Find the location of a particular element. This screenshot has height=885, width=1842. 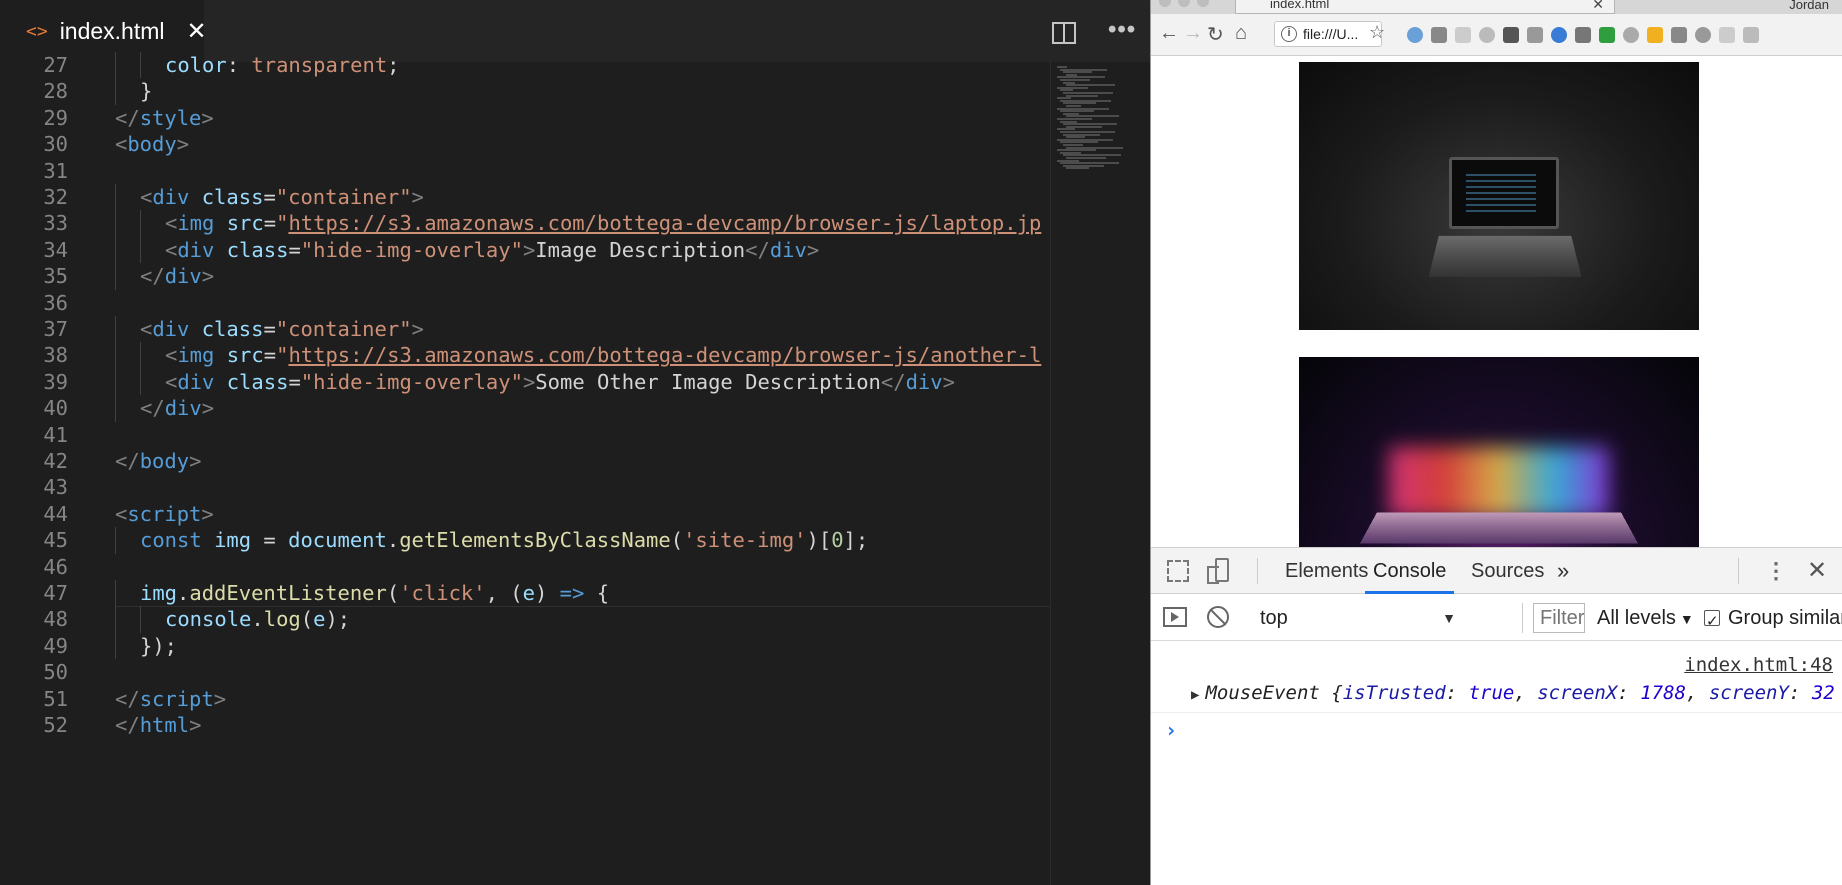

devtools-menu-icon: ⋮ is located at coordinates (1776, 571).